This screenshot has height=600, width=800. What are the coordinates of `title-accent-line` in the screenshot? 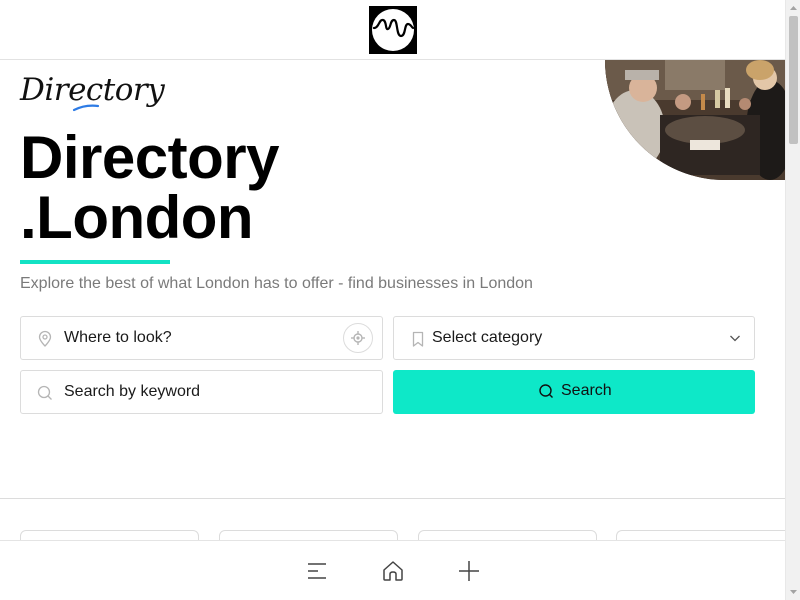 It's located at (95, 262).